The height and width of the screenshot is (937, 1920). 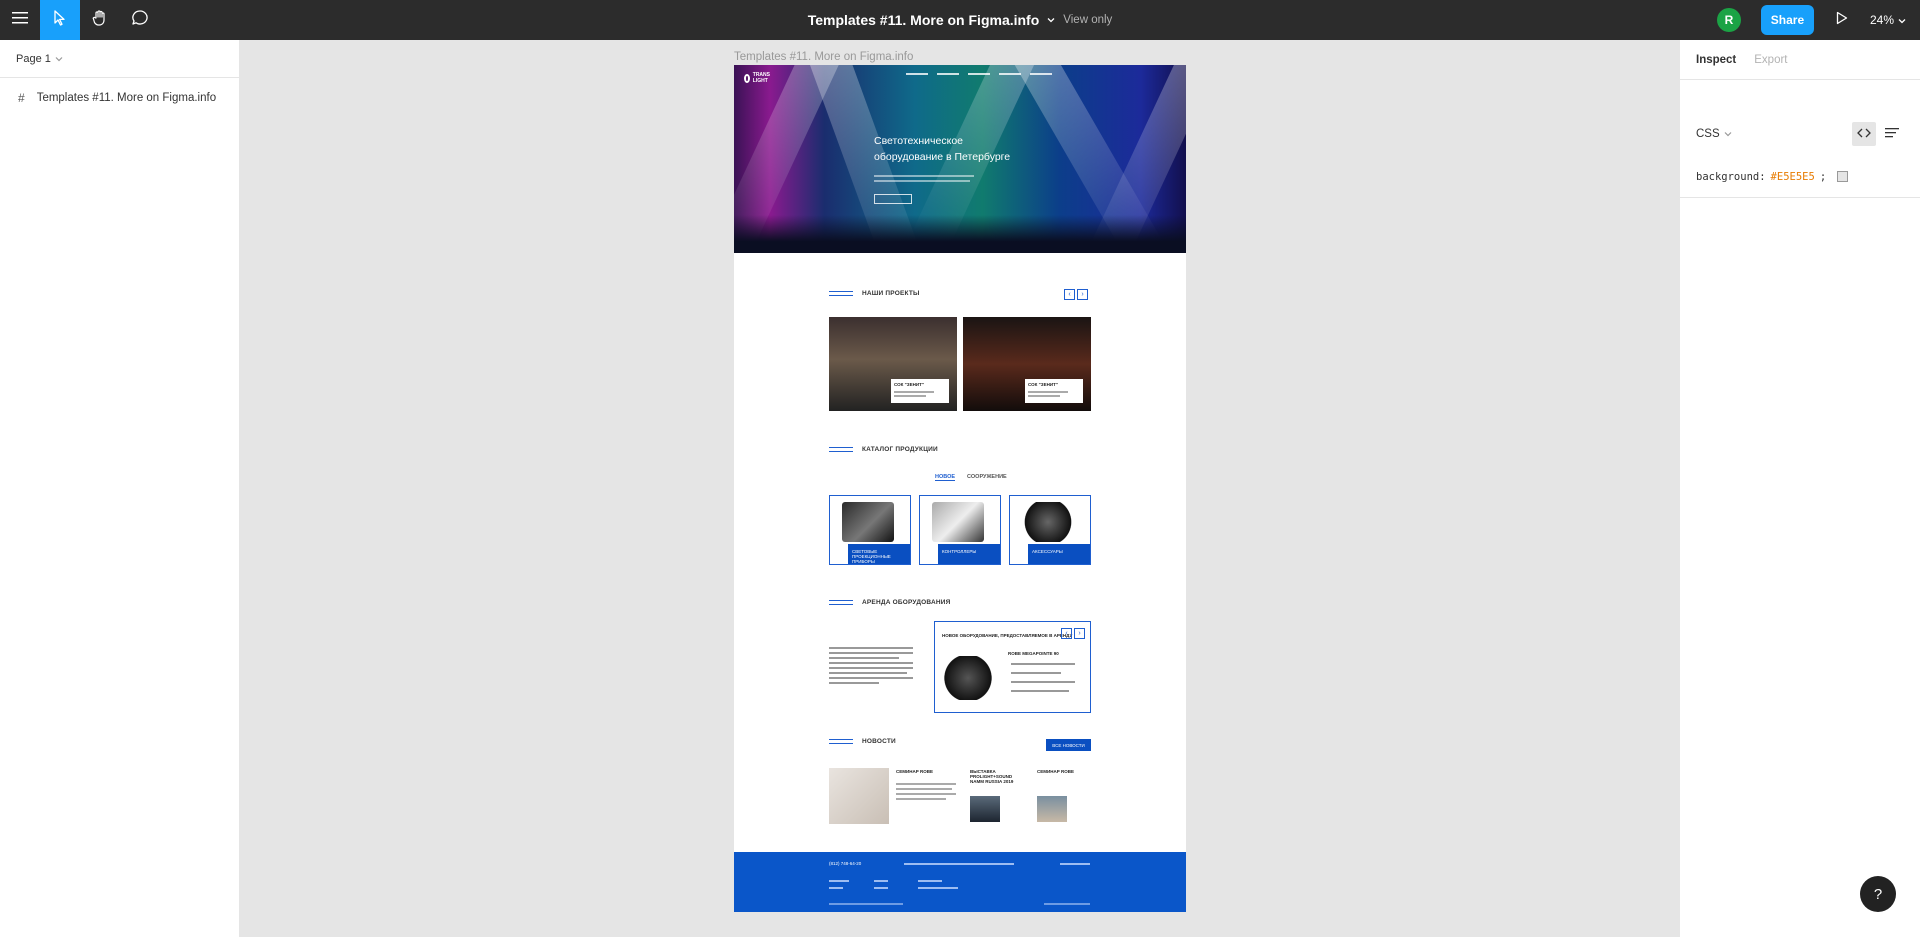 What do you see at coordinates (960, 882) in the screenshot?
I see `site-footer: (812) 748-64-20` at bounding box center [960, 882].